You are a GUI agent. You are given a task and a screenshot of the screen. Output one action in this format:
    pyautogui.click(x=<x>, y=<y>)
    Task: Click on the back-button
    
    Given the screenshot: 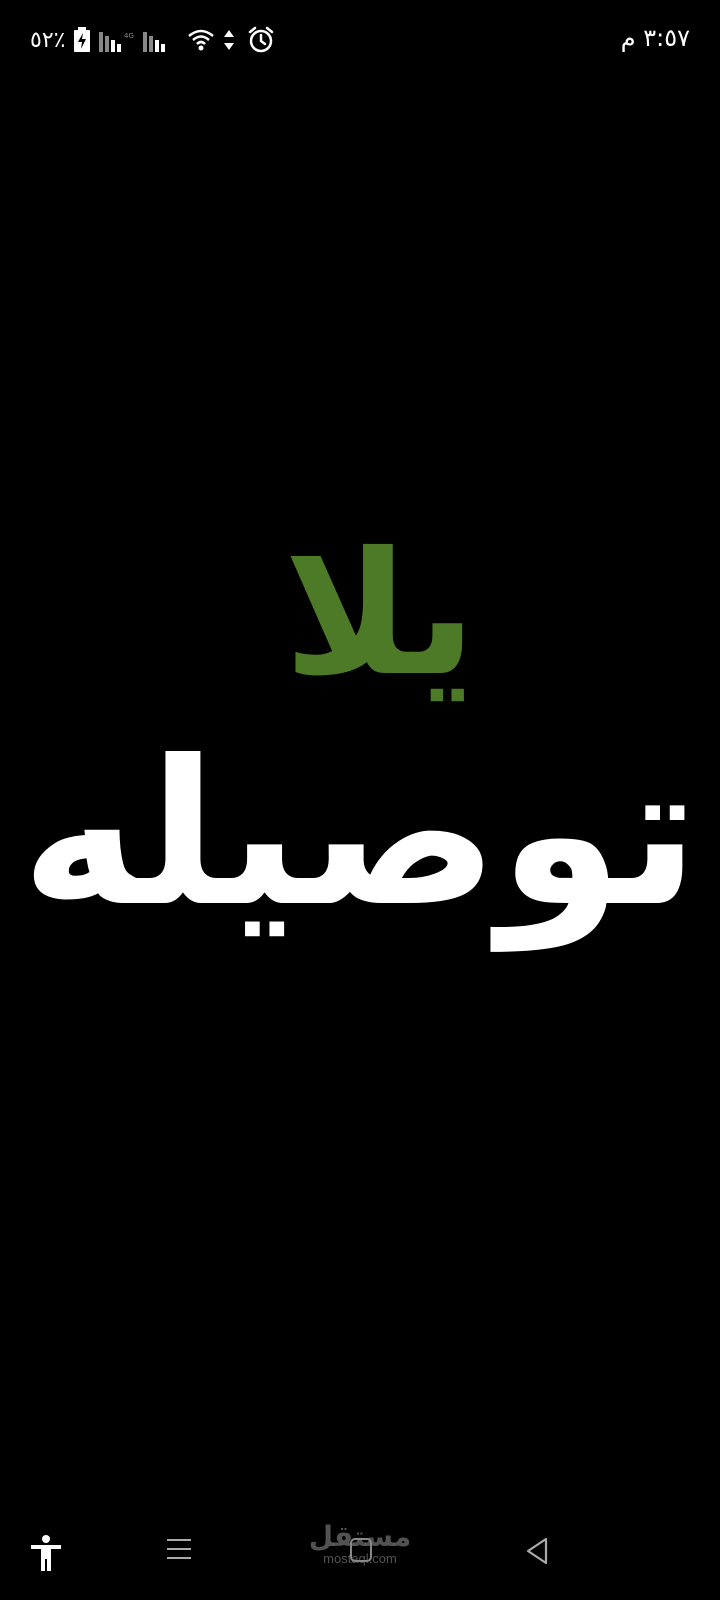 What is the action you would take?
    pyautogui.click(x=537, y=1553)
    